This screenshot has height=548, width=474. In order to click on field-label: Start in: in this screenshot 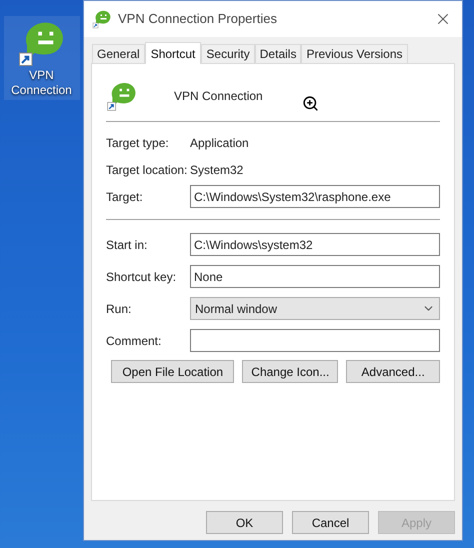, I will do `click(127, 245)`.